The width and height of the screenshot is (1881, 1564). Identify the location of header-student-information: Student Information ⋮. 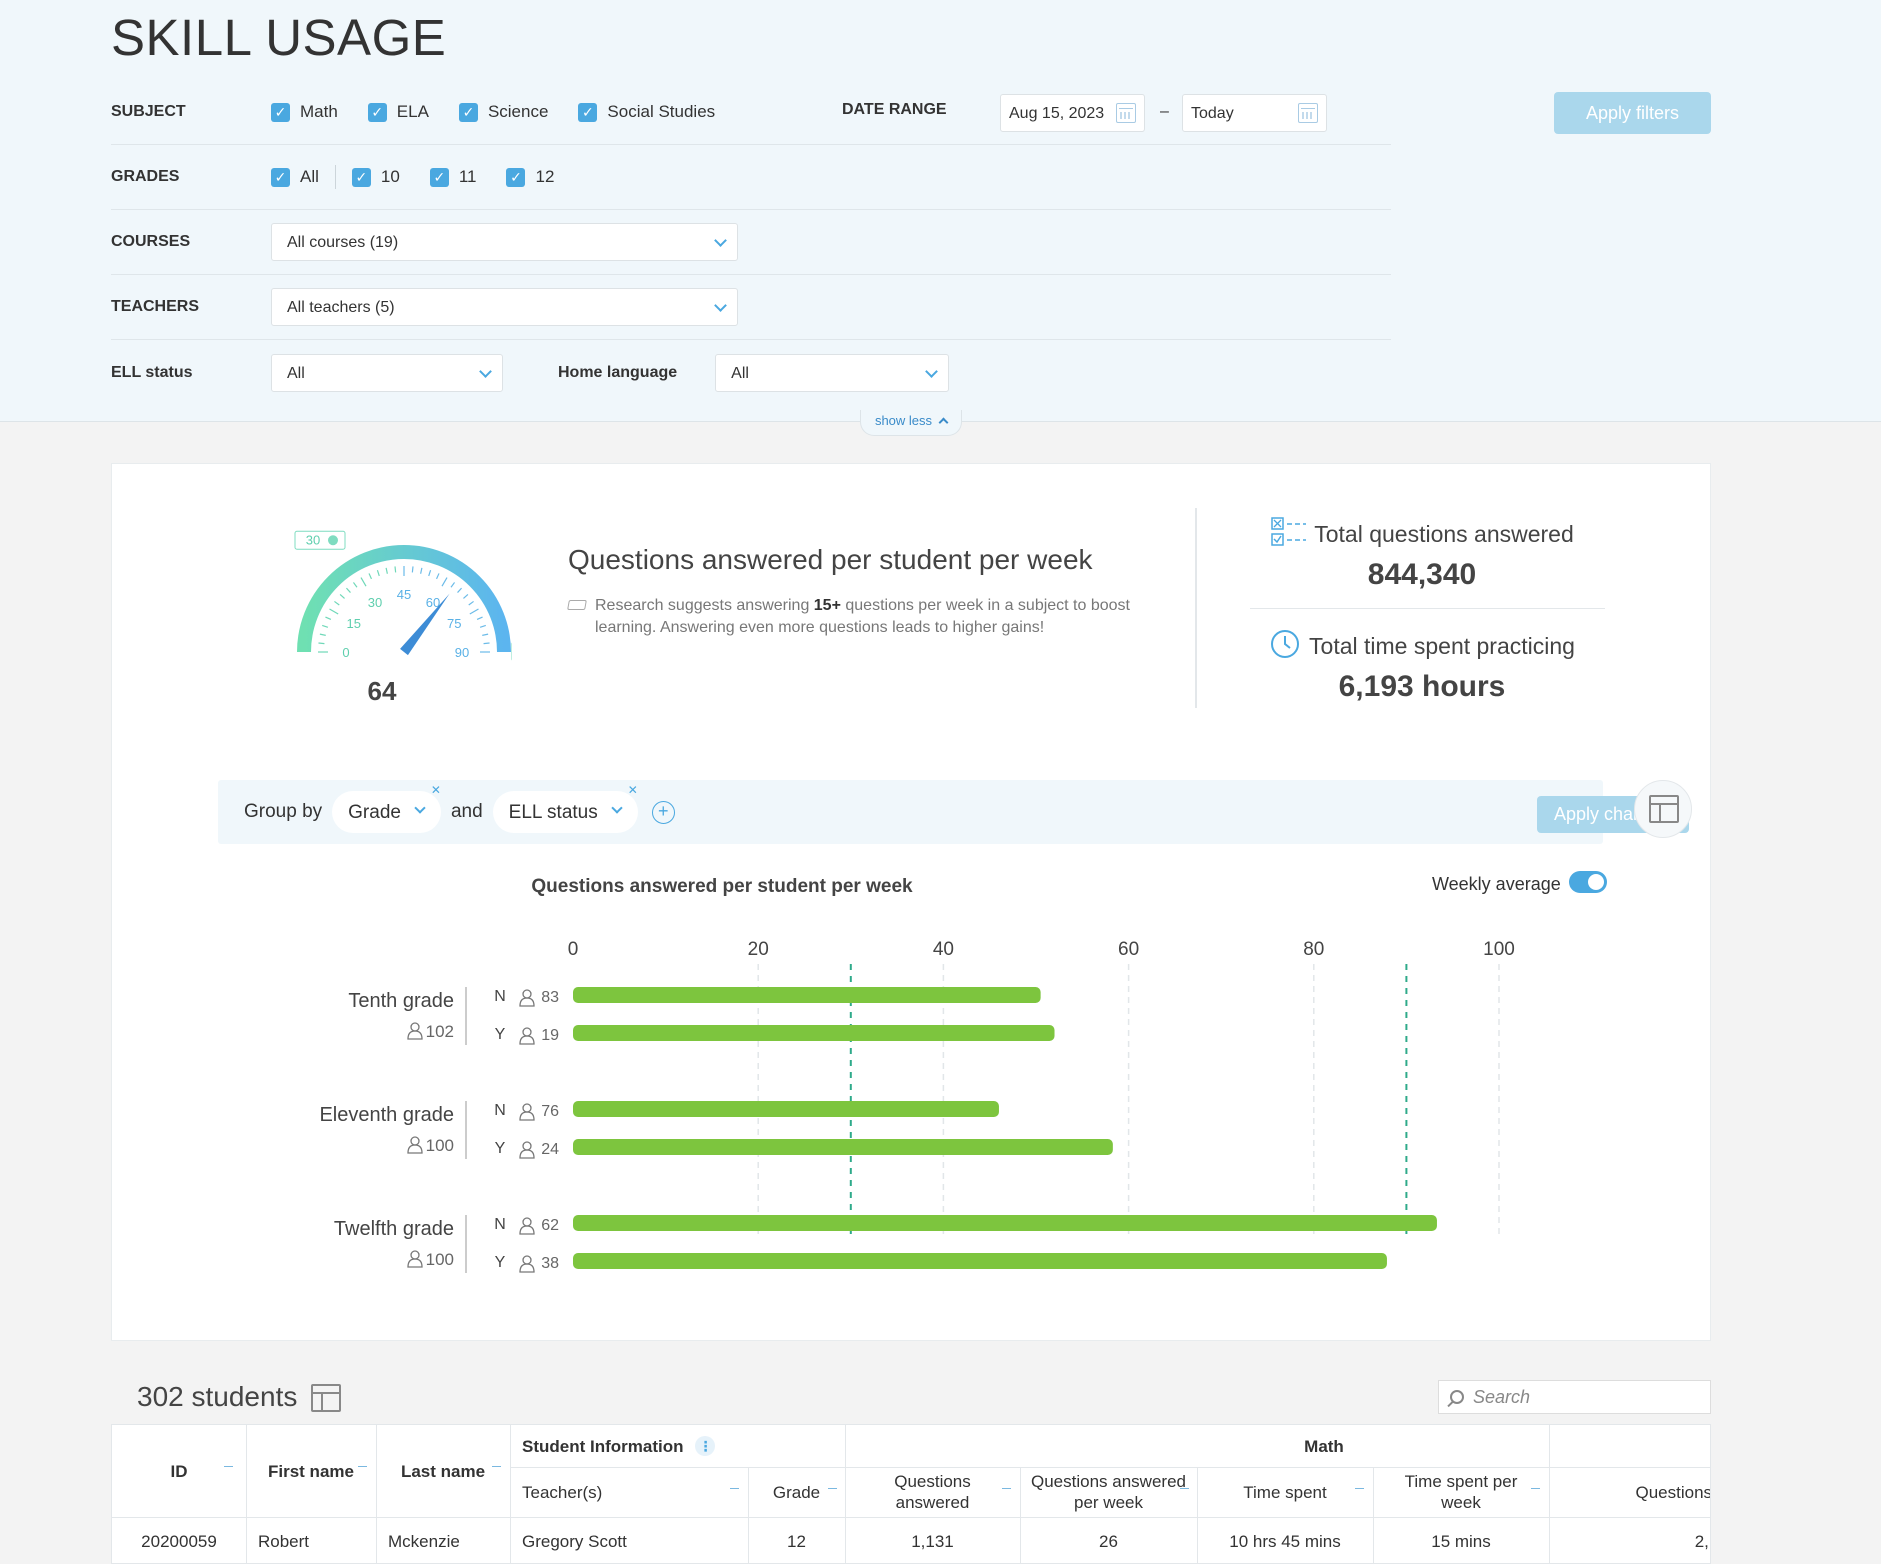
(677, 1446).